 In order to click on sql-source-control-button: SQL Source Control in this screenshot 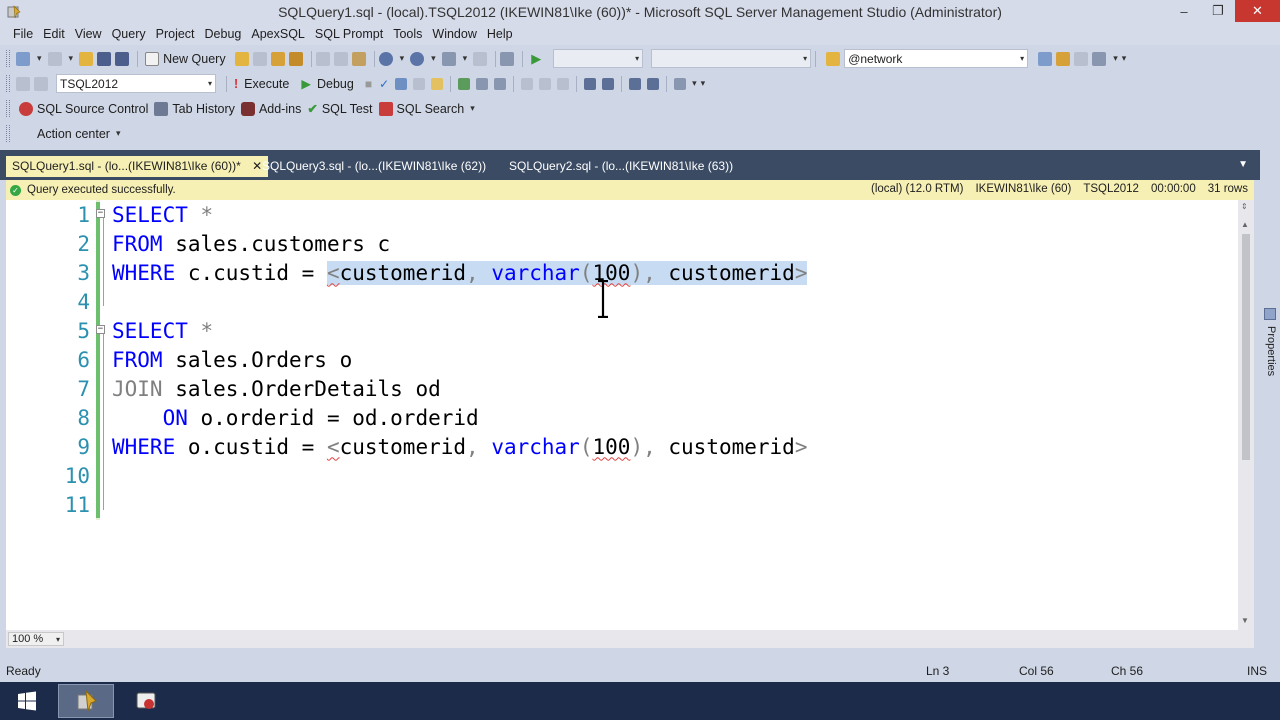, I will do `click(83, 109)`.